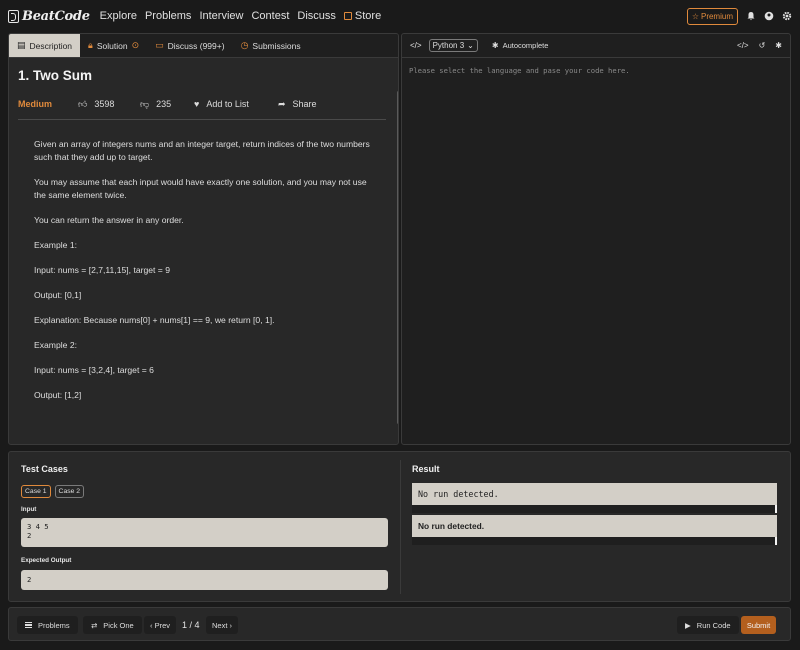 This screenshot has height=650, width=800. What do you see at coordinates (739, 16) in the screenshot?
I see `nav-right: ☆ Premium` at bounding box center [739, 16].